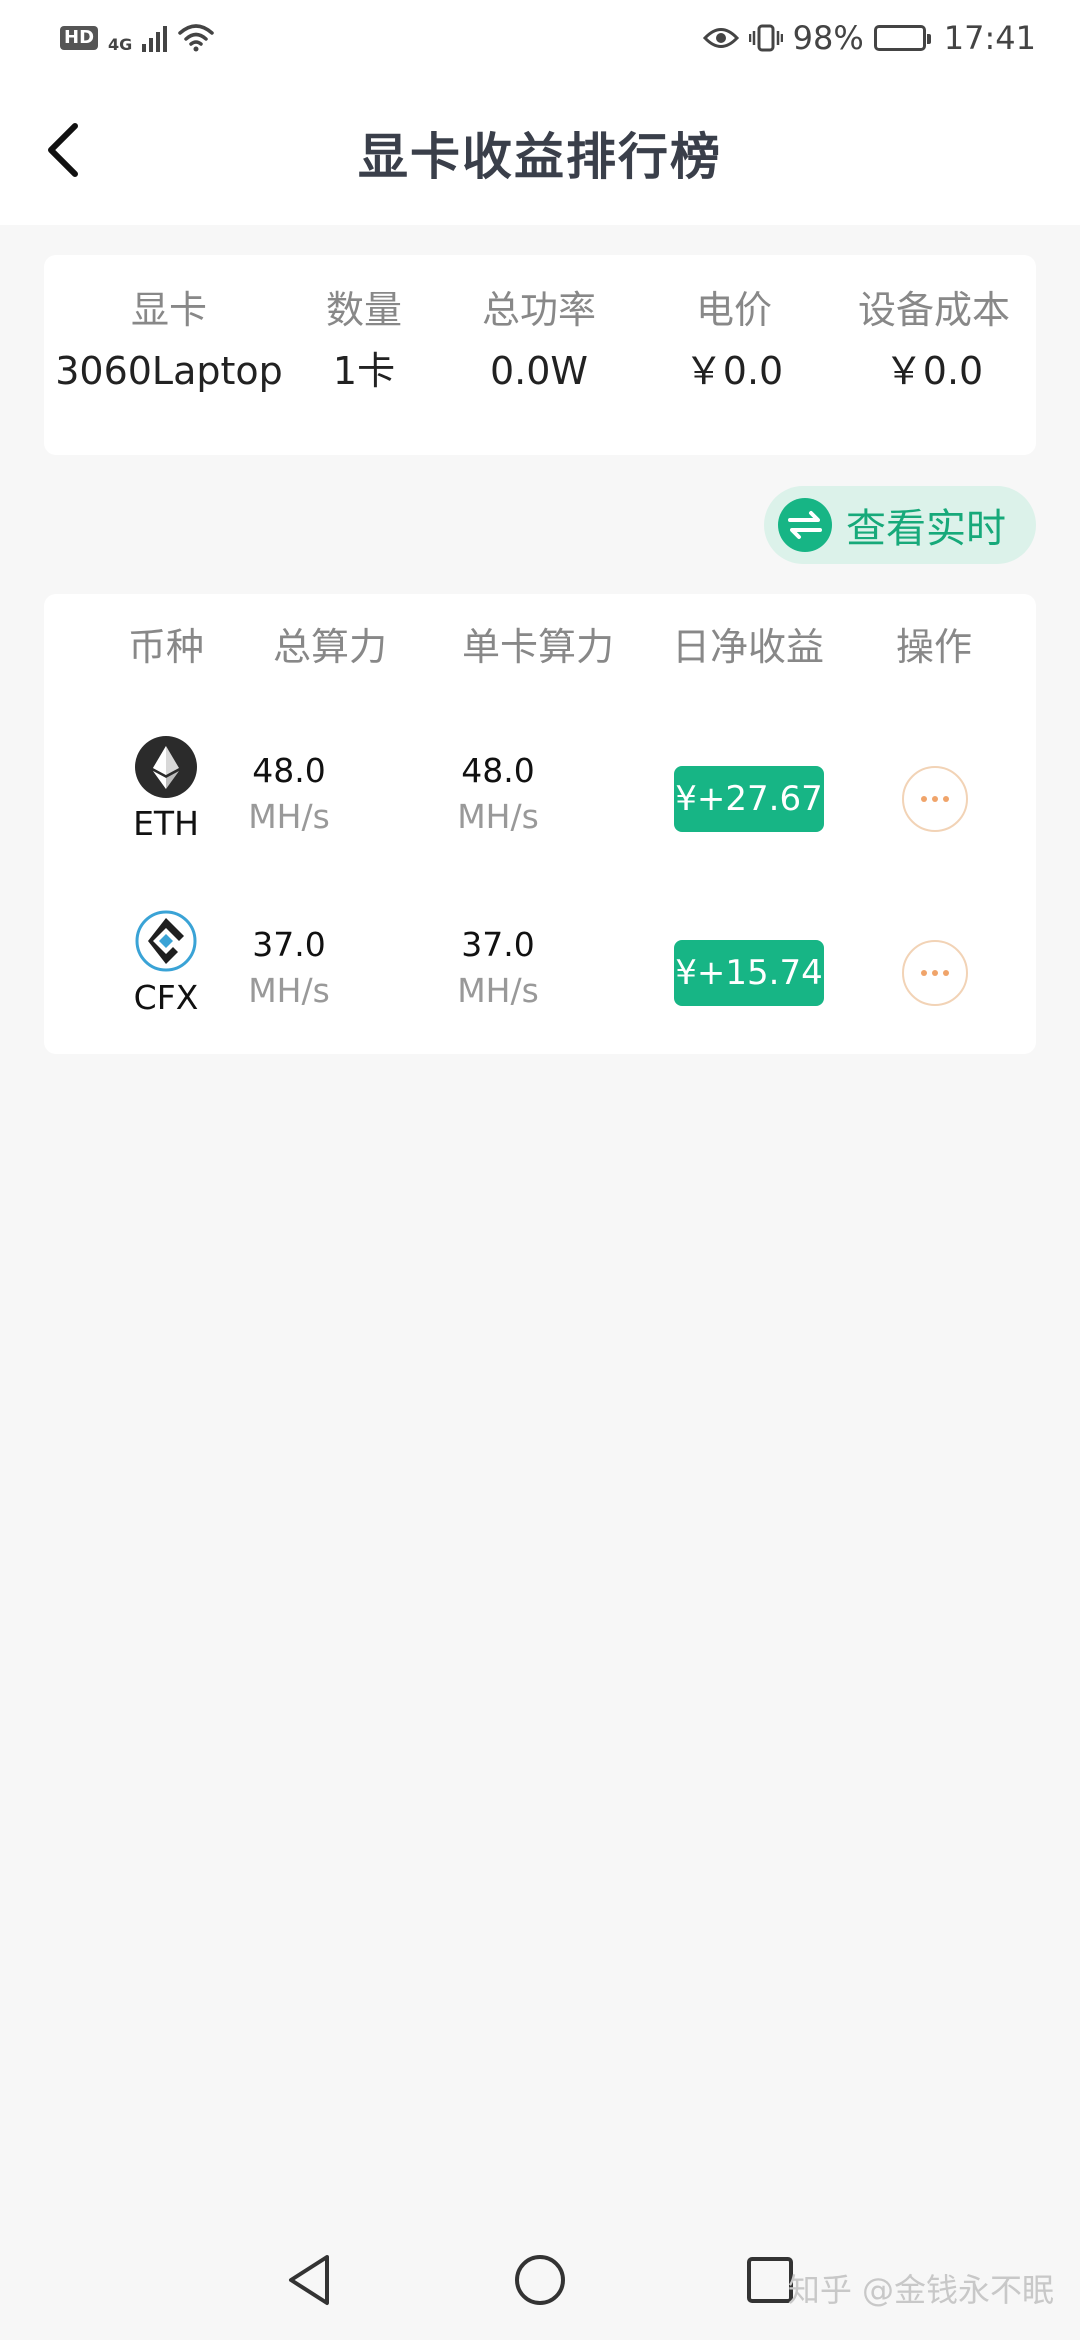 The height and width of the screenshot is (2340, 1080). I want to click on wifi-icon, so click(196, 37).